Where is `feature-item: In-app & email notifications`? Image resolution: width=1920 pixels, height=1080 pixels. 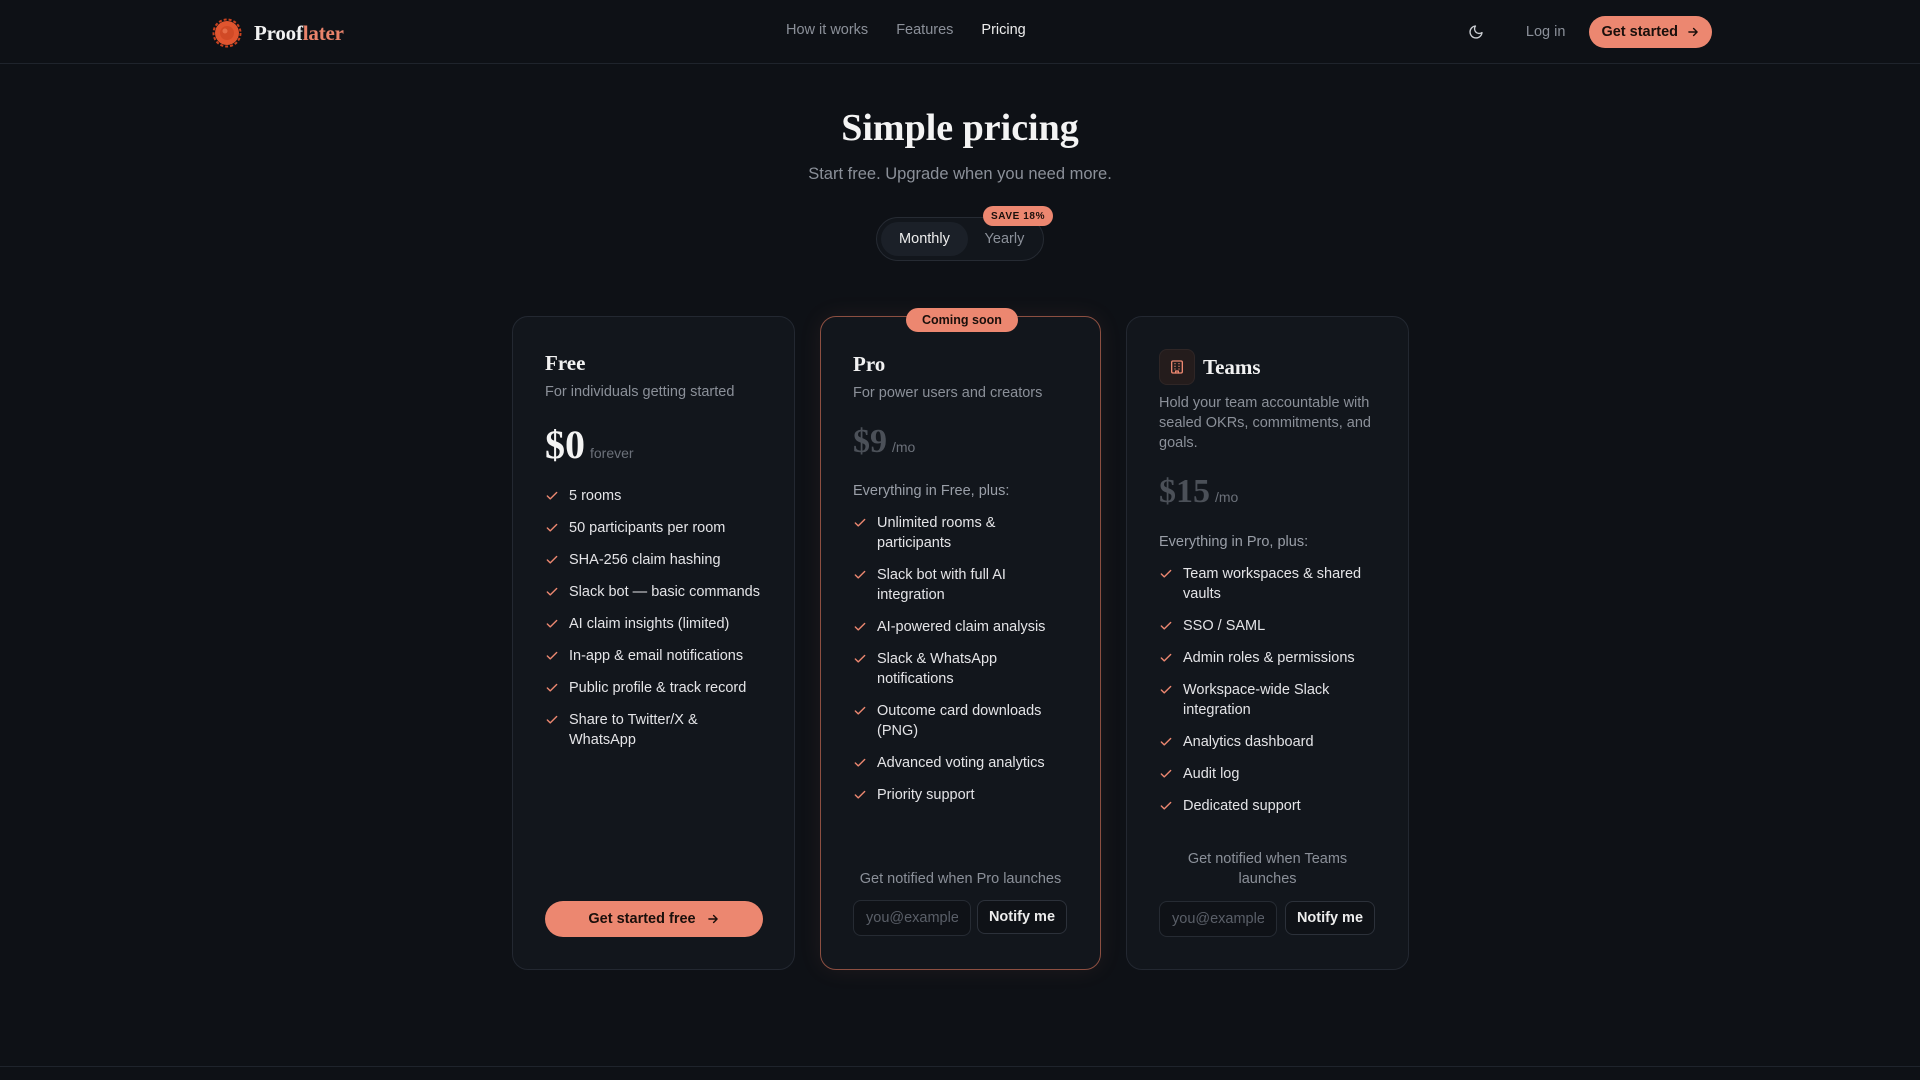 feature-item: In-app & email notifications is located at coordinates (659, 656).